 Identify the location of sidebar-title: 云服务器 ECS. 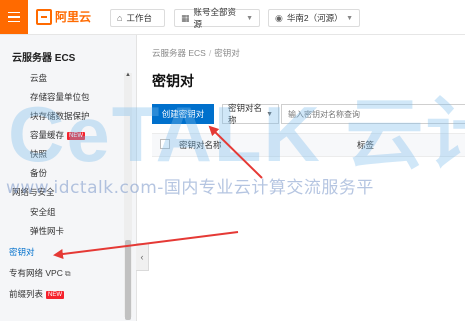
(44, 58).